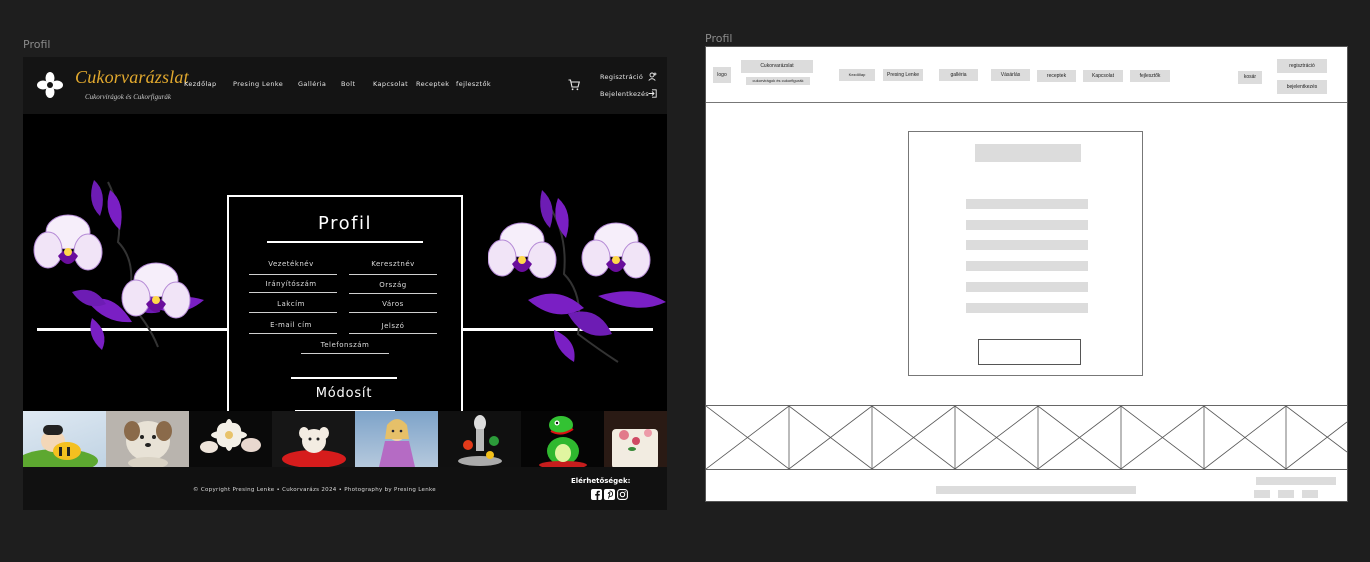  I want to click on cart-icon, so click(574, 85).